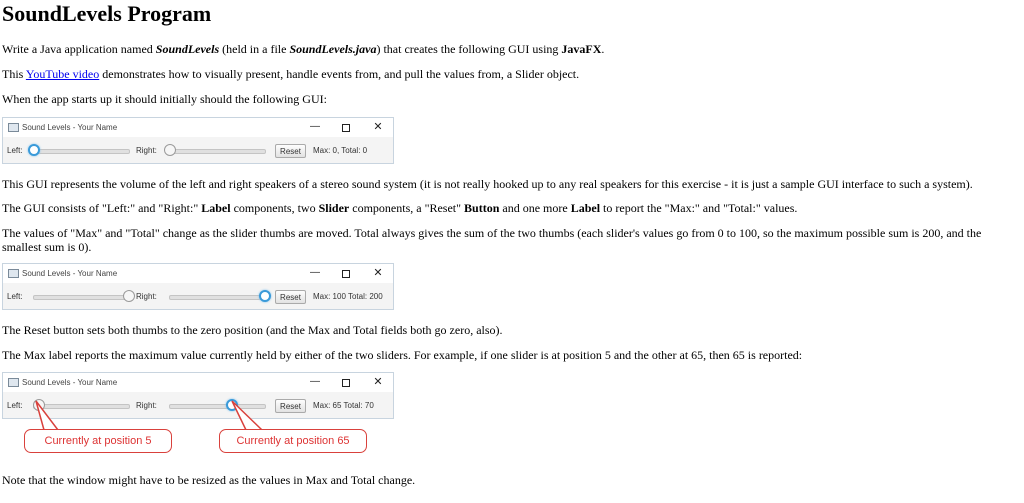 The height and width of the screenshot is (503, 1024). Describe the element at coordinates (247, 415) in the screenshot. I see `callout-pointer-right` at that location.